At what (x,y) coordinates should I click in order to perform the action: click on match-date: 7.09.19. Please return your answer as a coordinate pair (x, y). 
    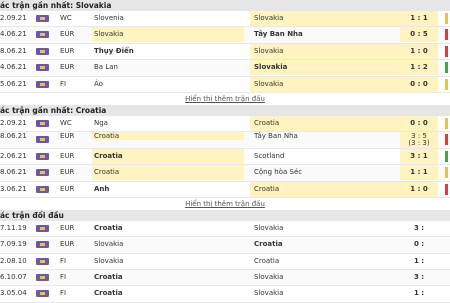
    Looking at the image, I should click on (13, 244).